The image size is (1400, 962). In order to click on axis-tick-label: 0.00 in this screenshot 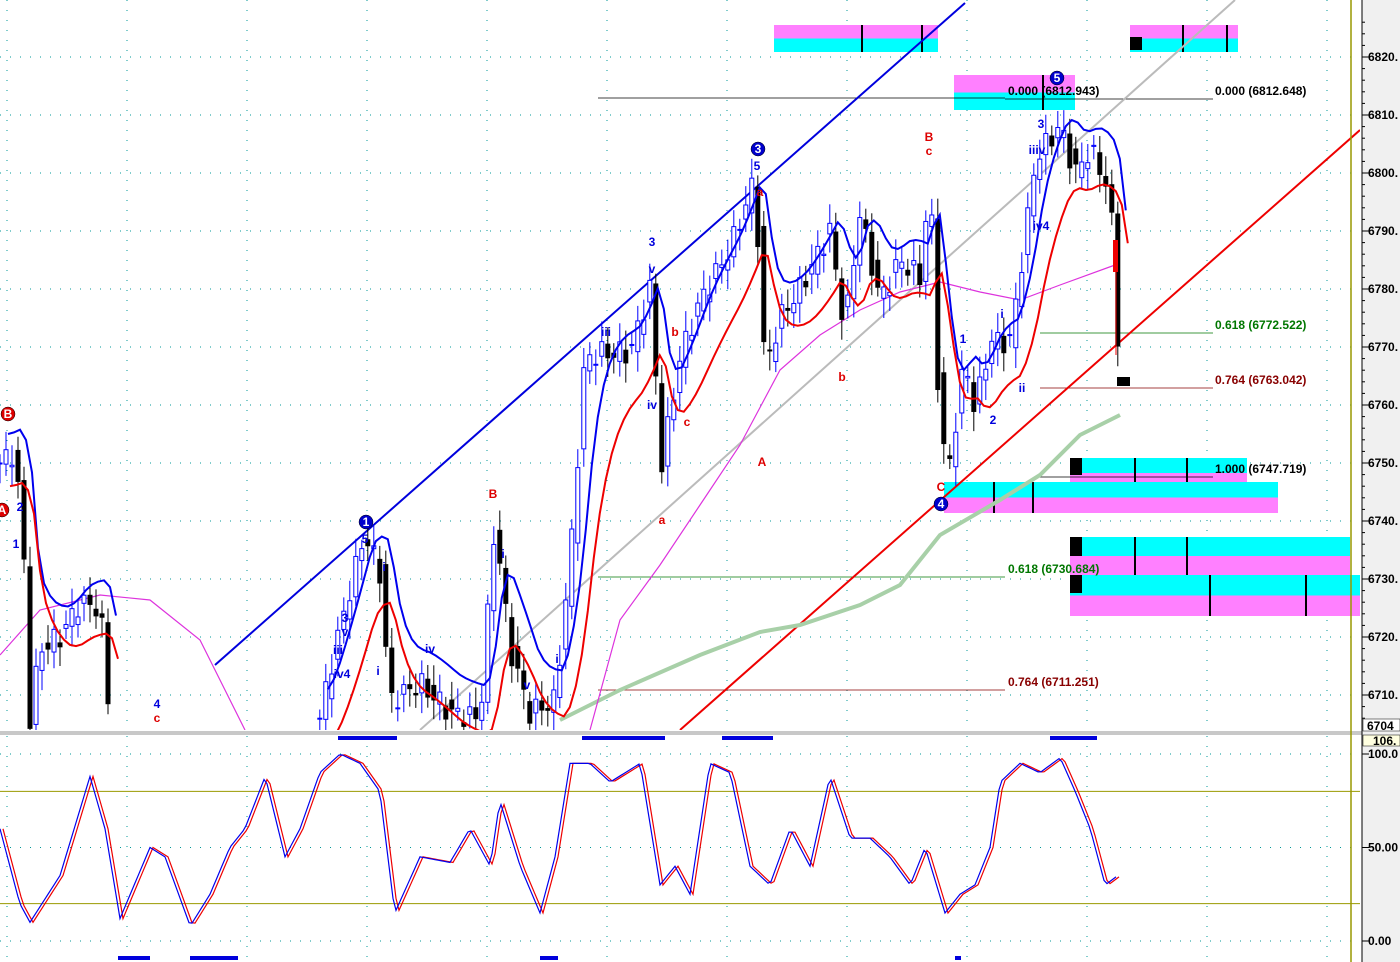, I will do `click(1380, 941)`.